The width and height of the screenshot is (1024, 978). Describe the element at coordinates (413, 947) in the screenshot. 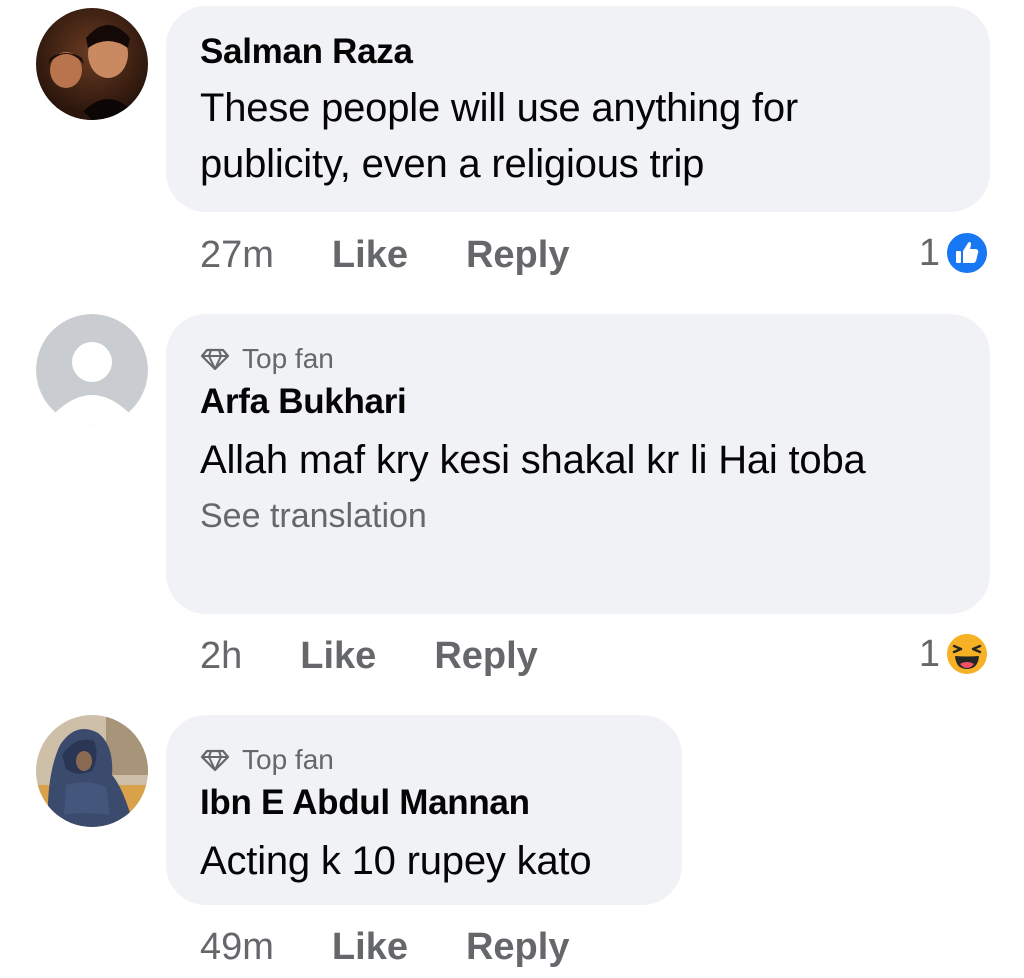

I see `comment-actions: 49m Like Reply` at that location.